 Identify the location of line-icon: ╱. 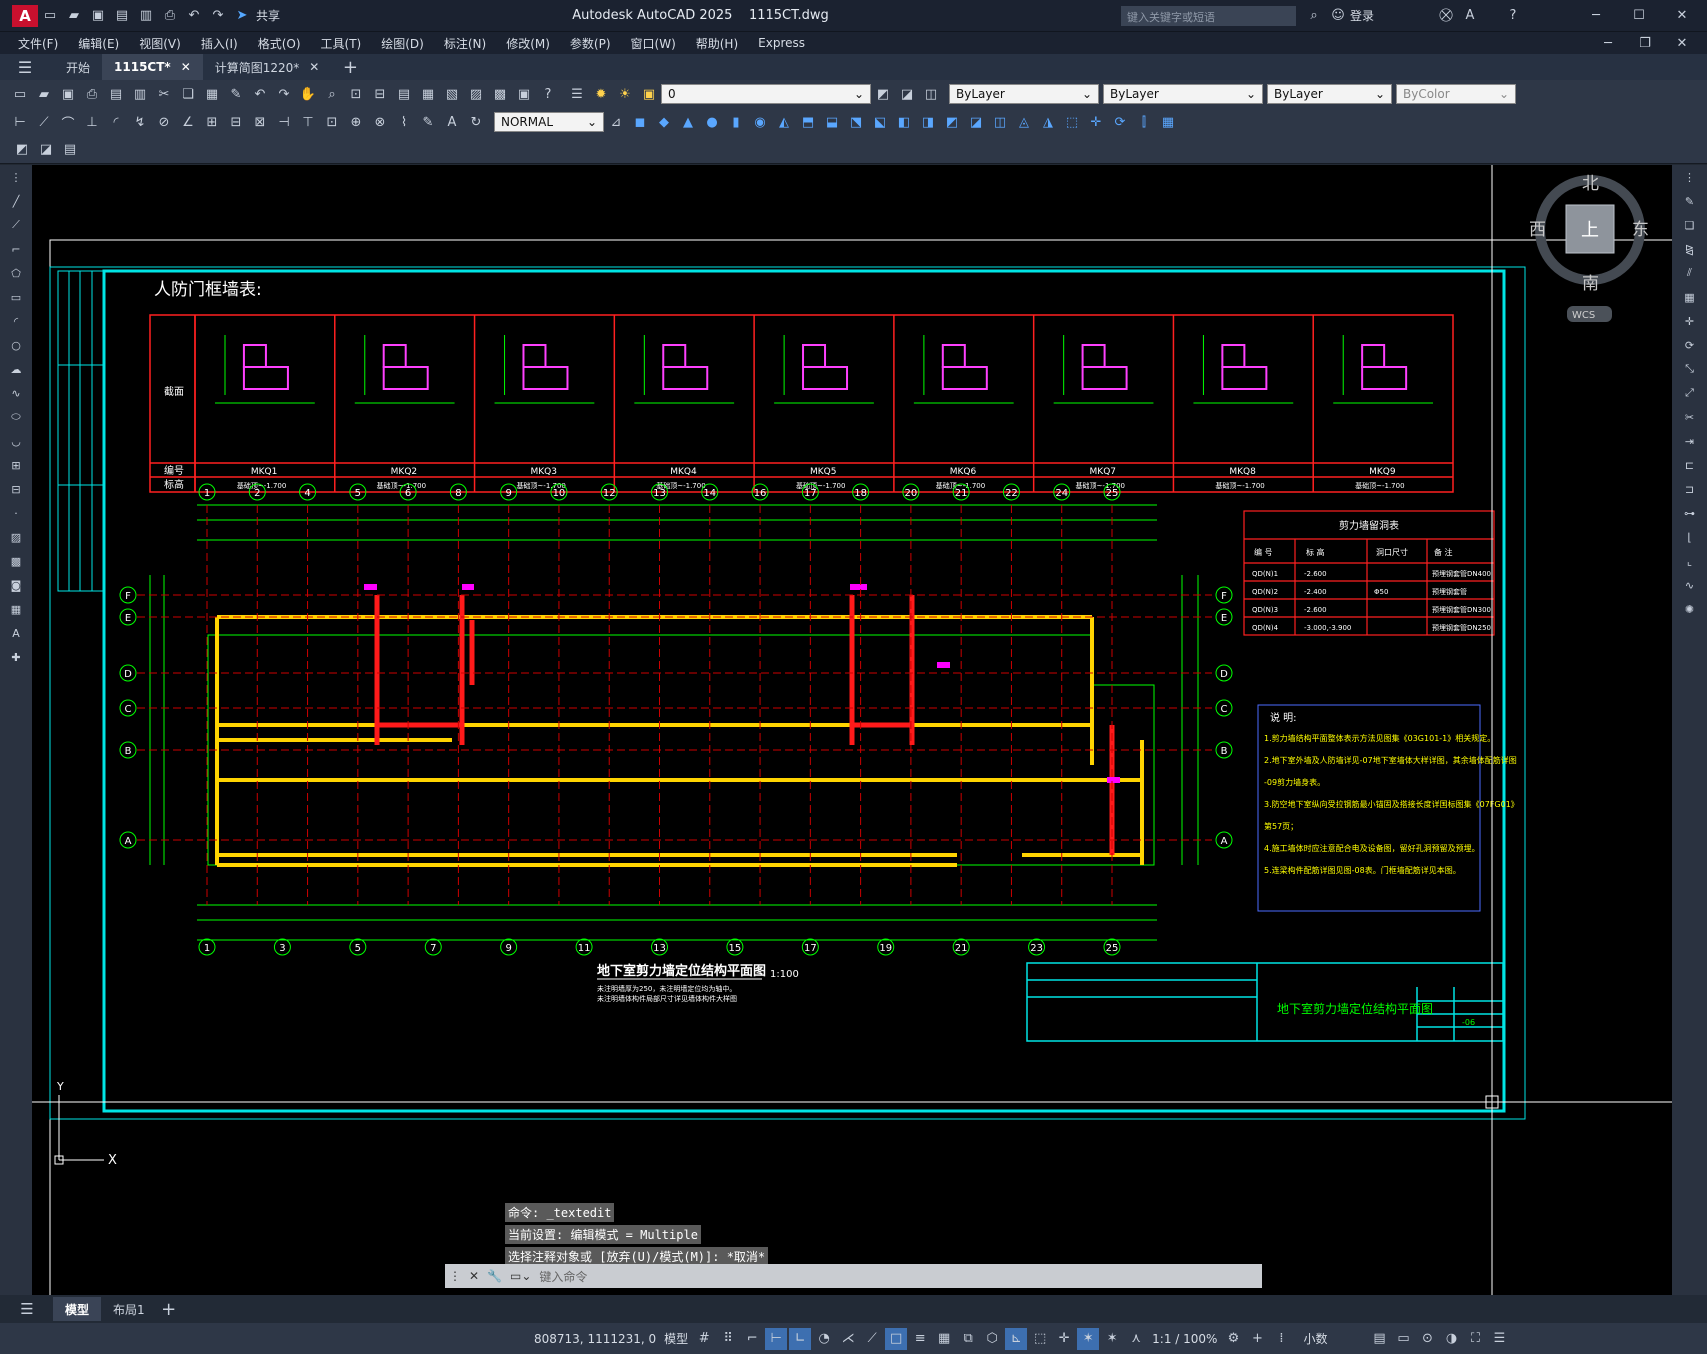
(16, 201).